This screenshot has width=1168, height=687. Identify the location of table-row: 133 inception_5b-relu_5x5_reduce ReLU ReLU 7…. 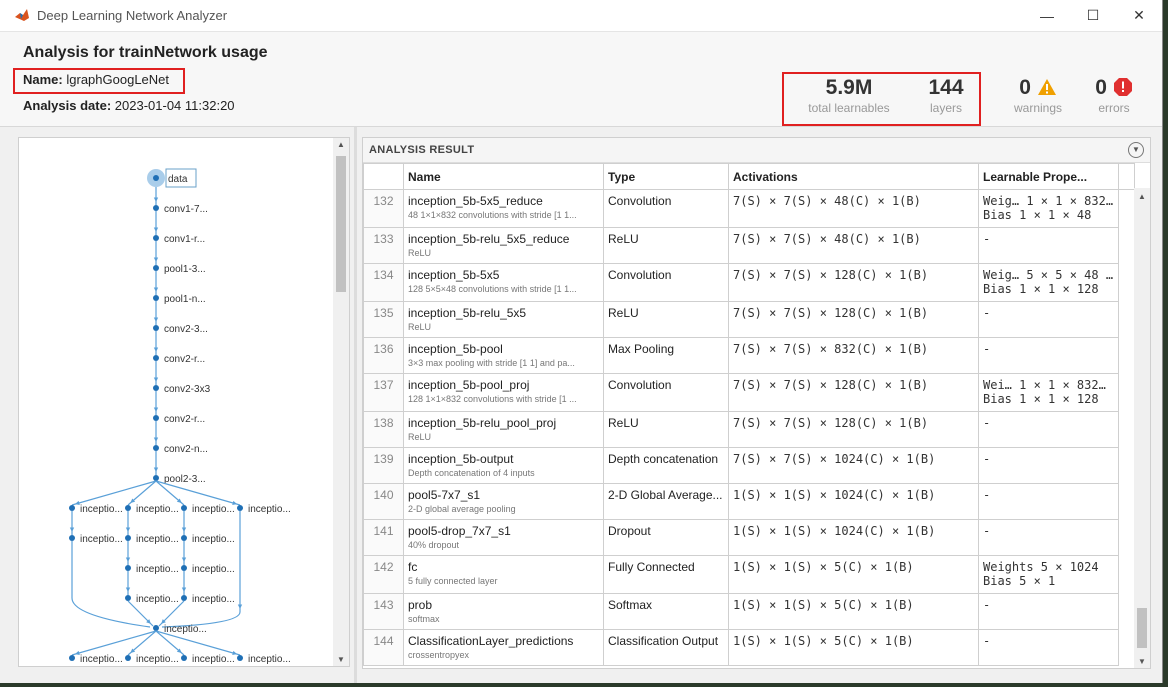
(749, 245).